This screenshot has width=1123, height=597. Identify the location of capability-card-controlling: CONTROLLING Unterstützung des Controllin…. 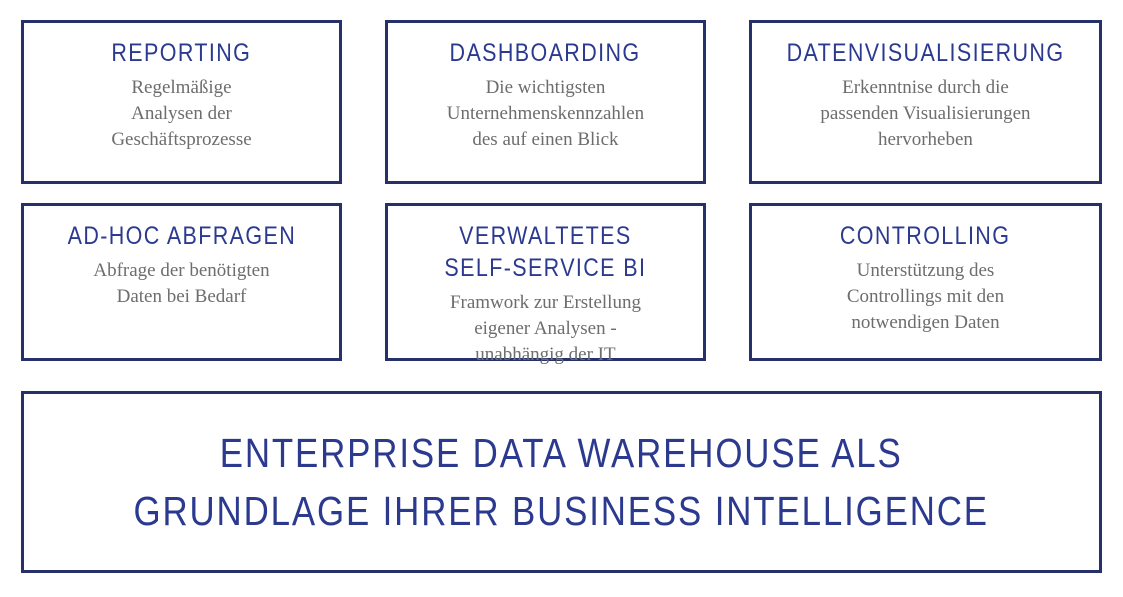
(925, 282).